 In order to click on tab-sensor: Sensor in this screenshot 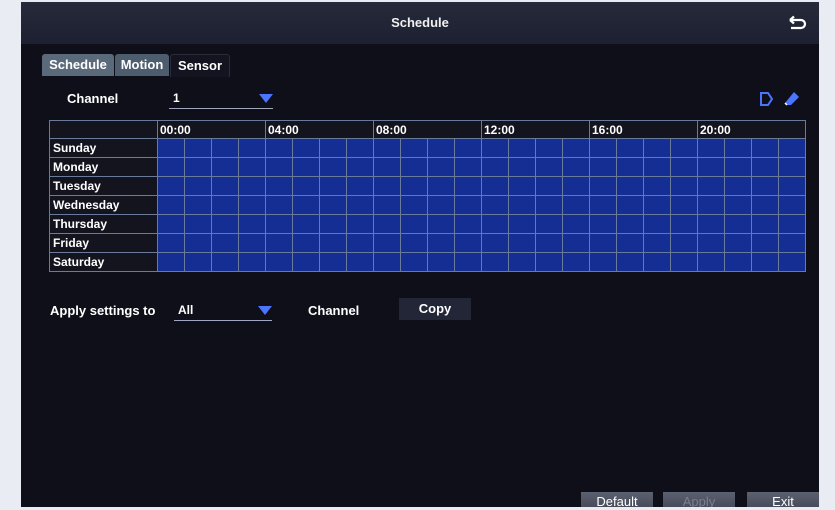, I will do `click(200, 65)`.